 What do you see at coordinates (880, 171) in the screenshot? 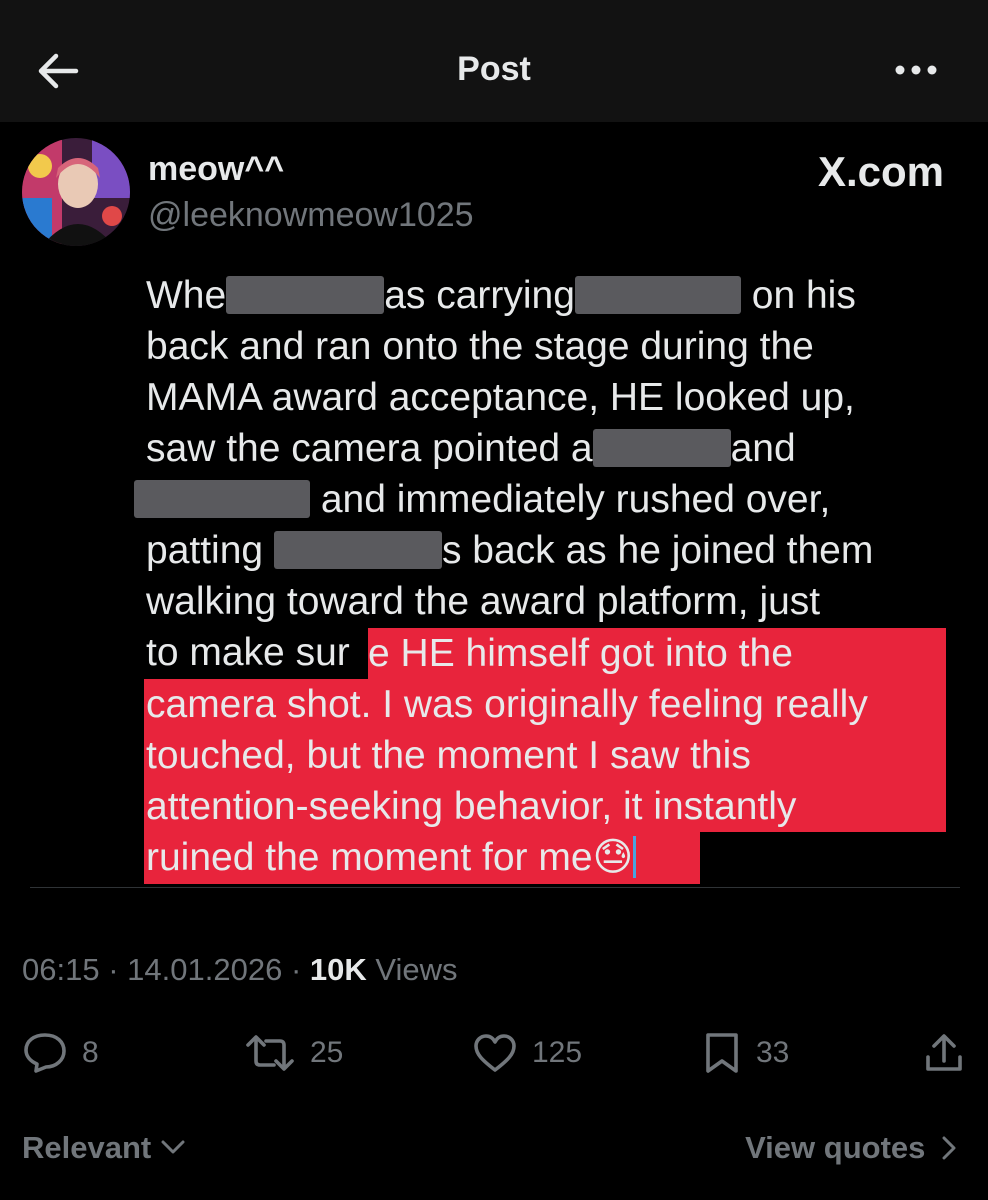
I see `source-watermark: X.com` at bounding box center [880, 171].